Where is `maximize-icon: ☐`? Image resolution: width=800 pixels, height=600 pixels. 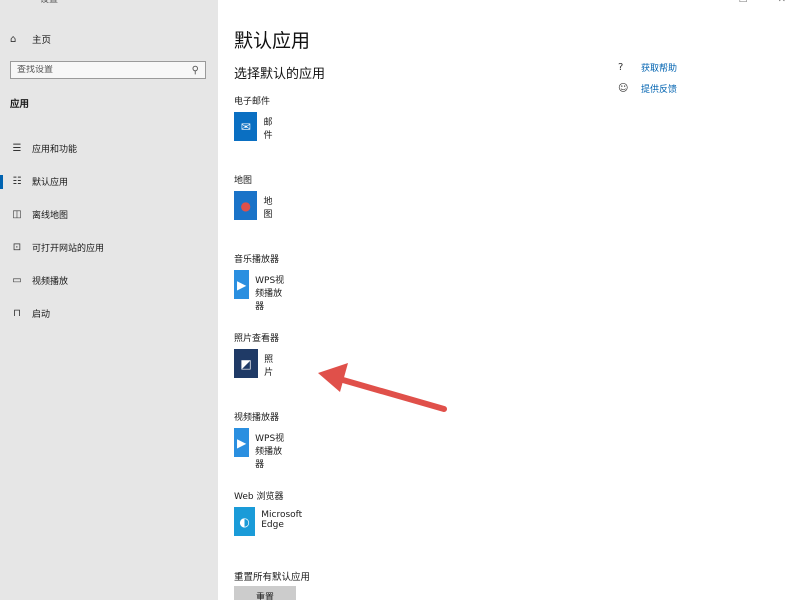 maximize-icon: ☐ is located at coordinates (743, 2).